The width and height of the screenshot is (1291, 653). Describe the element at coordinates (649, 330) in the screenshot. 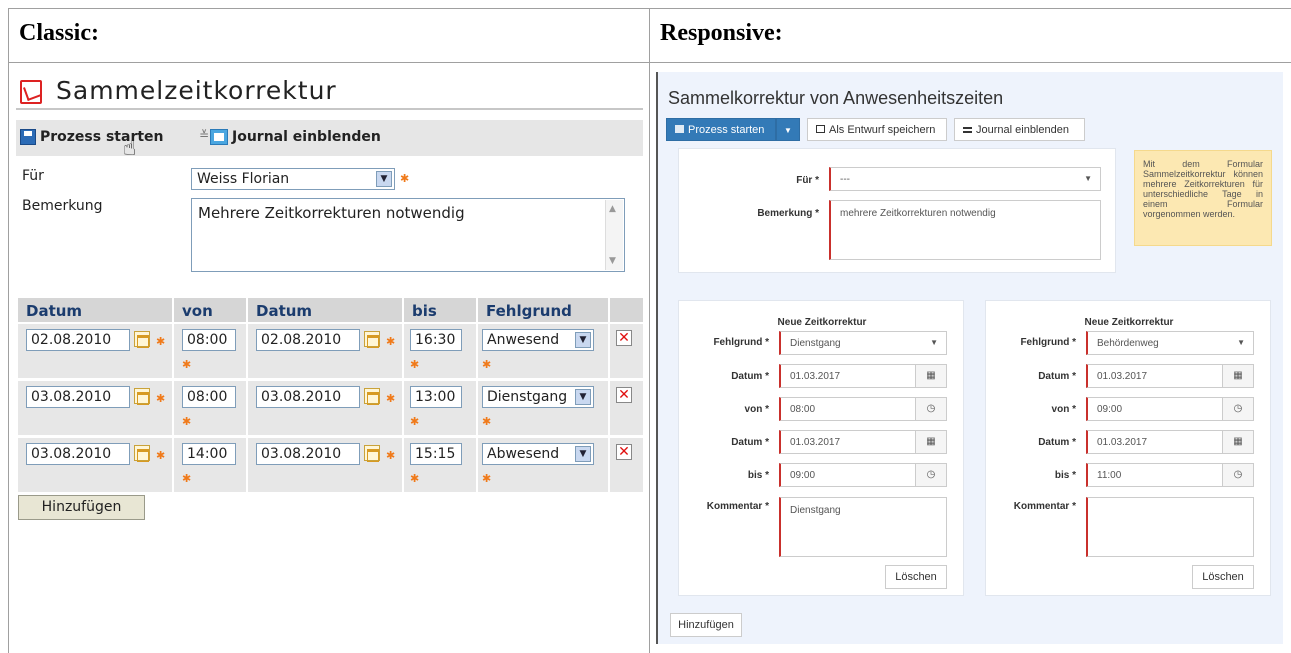

I see `column-divider` at that location.